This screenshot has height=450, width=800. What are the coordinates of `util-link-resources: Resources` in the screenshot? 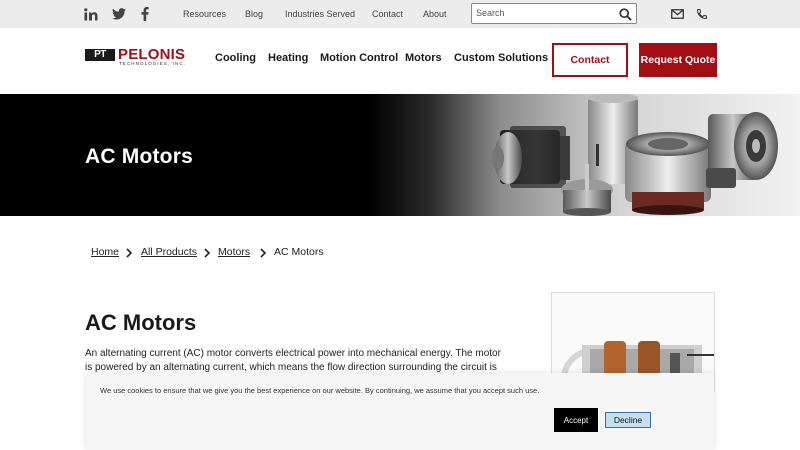 It's located at (204, 14).